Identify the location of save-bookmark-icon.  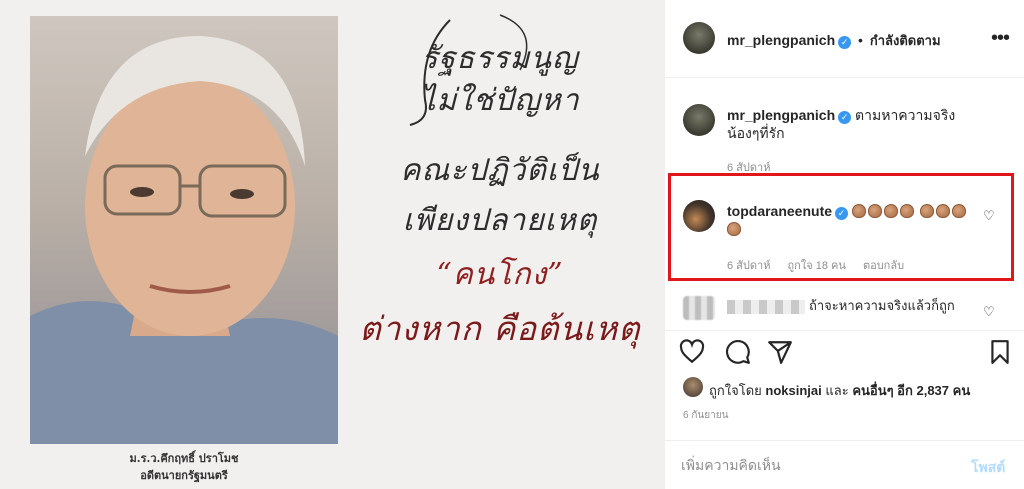
(1000, 352).